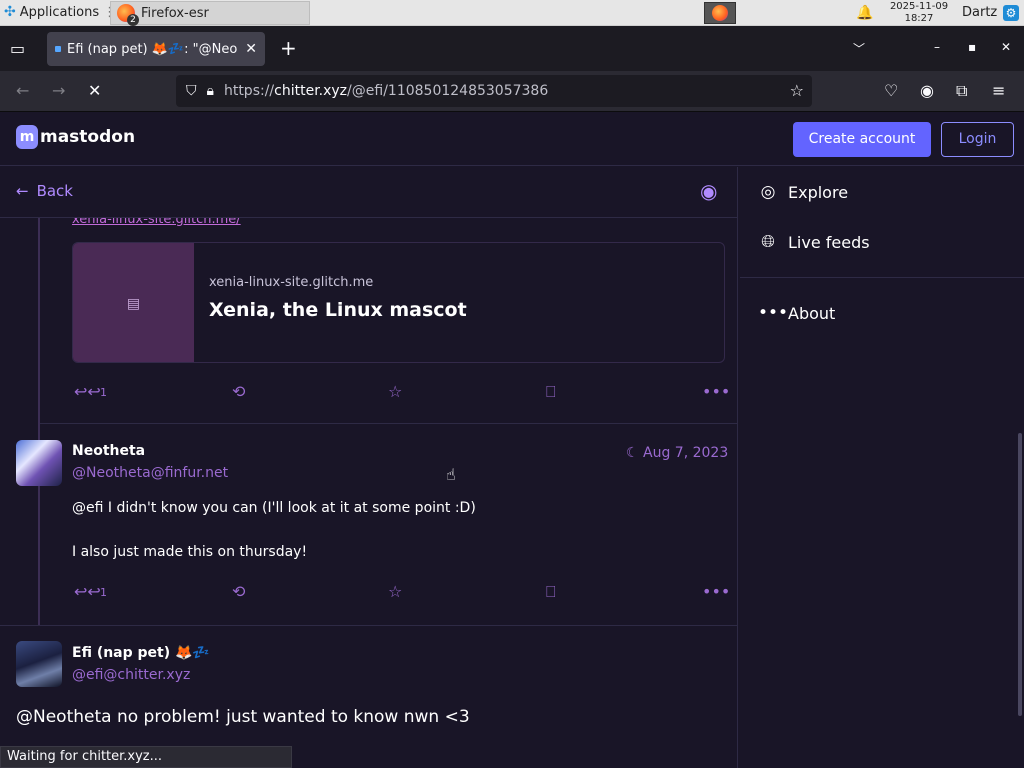 The image size is (1024, 768). I want to click on menu-hamburger-icon: ≡, so click(998, 90).